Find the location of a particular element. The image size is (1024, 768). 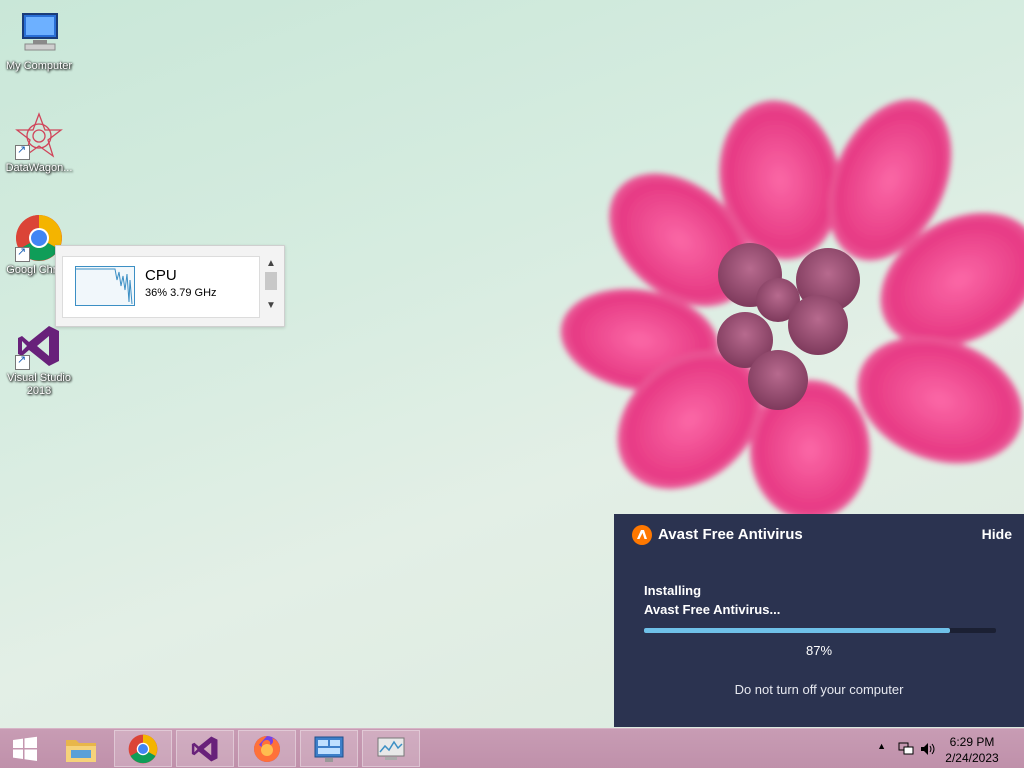

avast-title: Avast Free Antivirus is located at coordinates (730, 534).